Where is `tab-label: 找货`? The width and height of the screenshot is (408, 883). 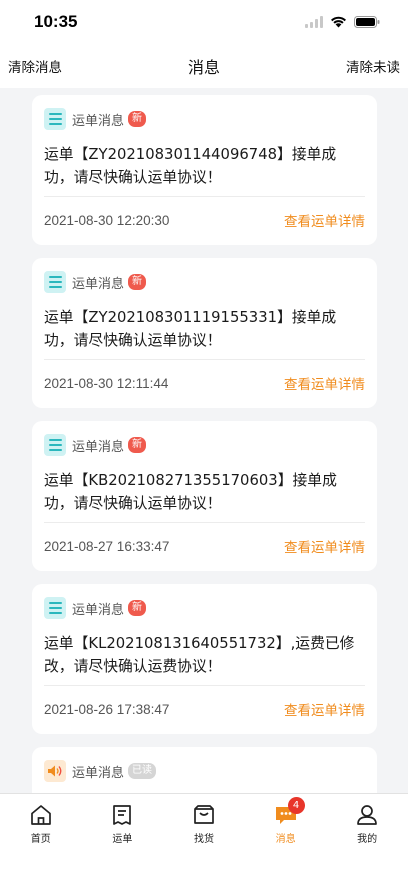 tab-label: 找货 is located at coordinates (203, 839).